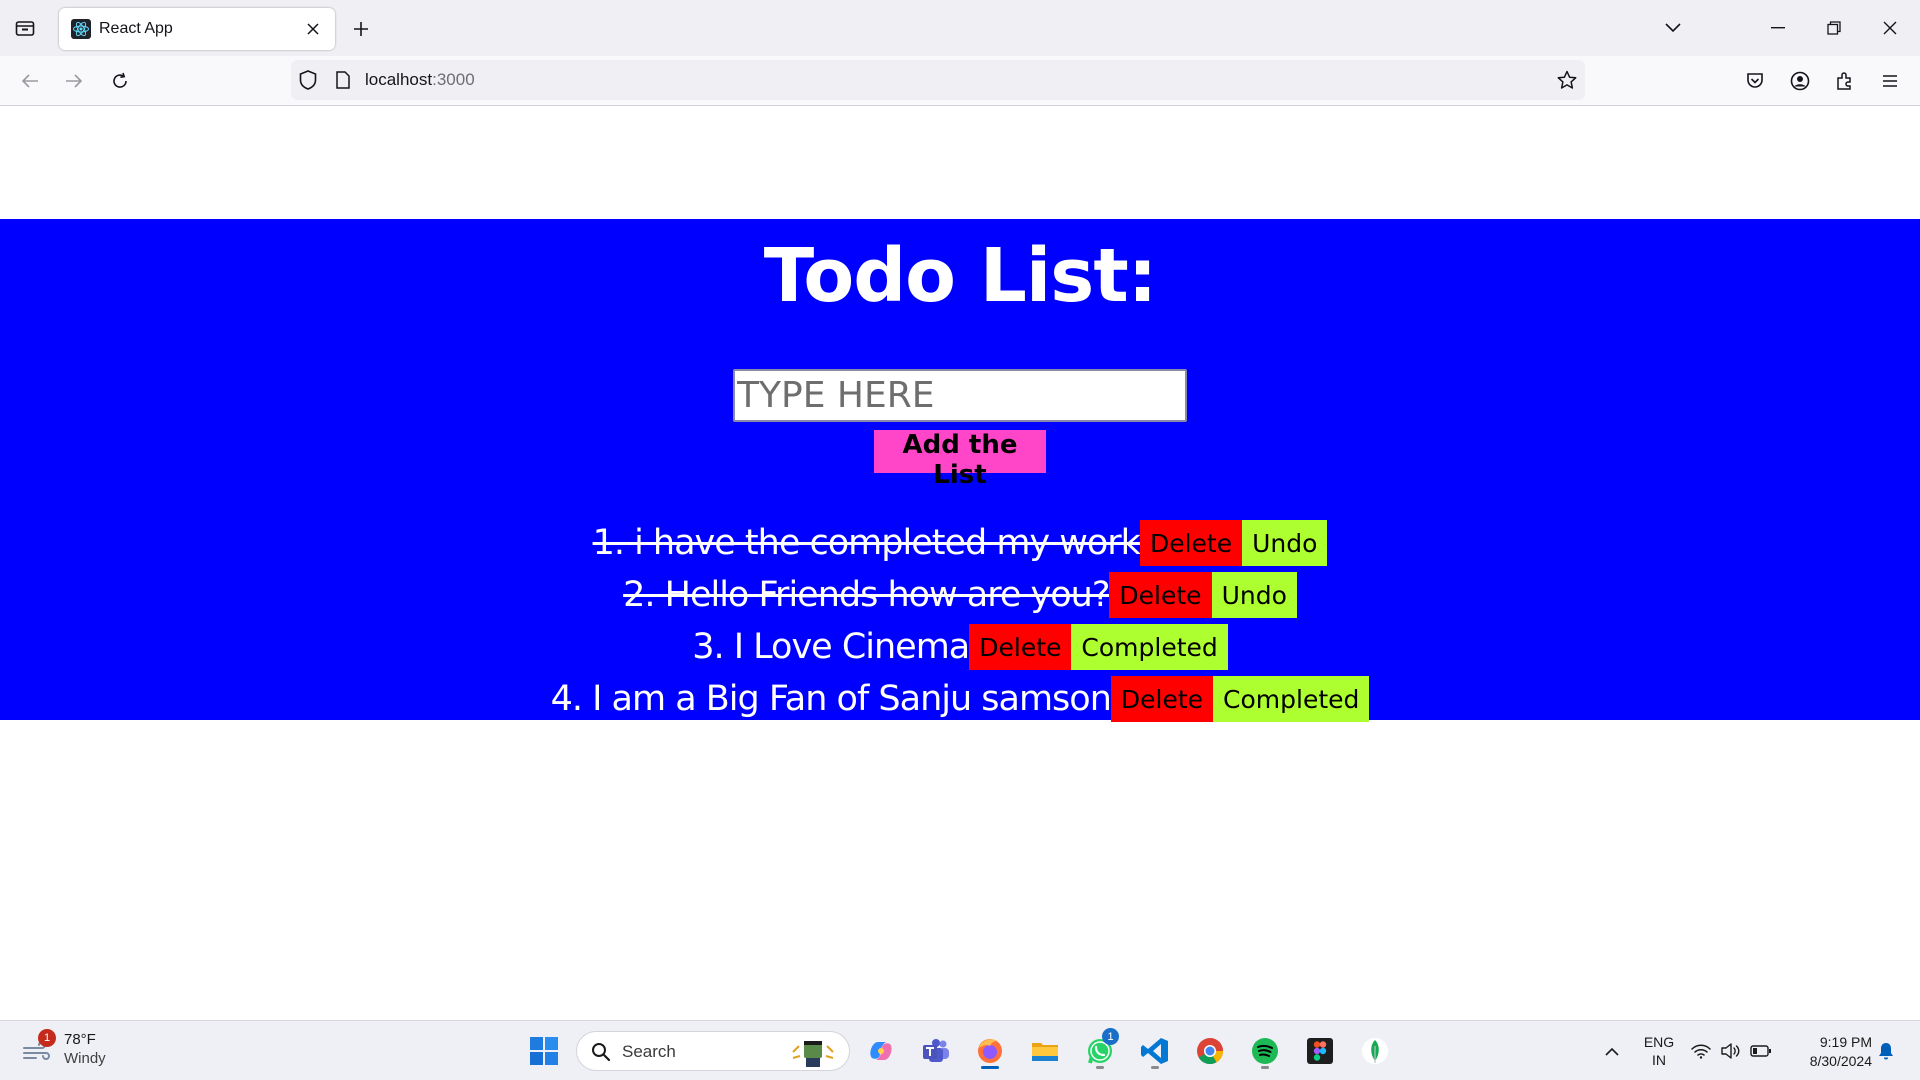  Describe the element at coordinates (80, 1039) in the screenshot. I see `weather-temperature: 78°F` at that location.